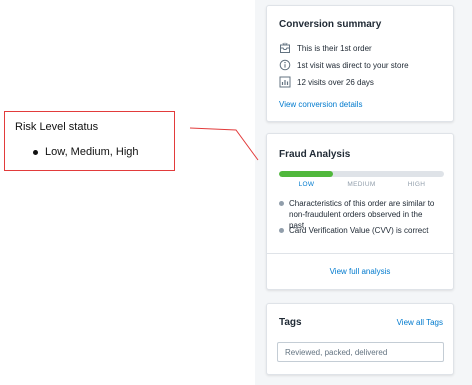  What do you see at coordinates (285, 82) in the screenshot?
I see `chart-icon` at bounding box center [285, 82].